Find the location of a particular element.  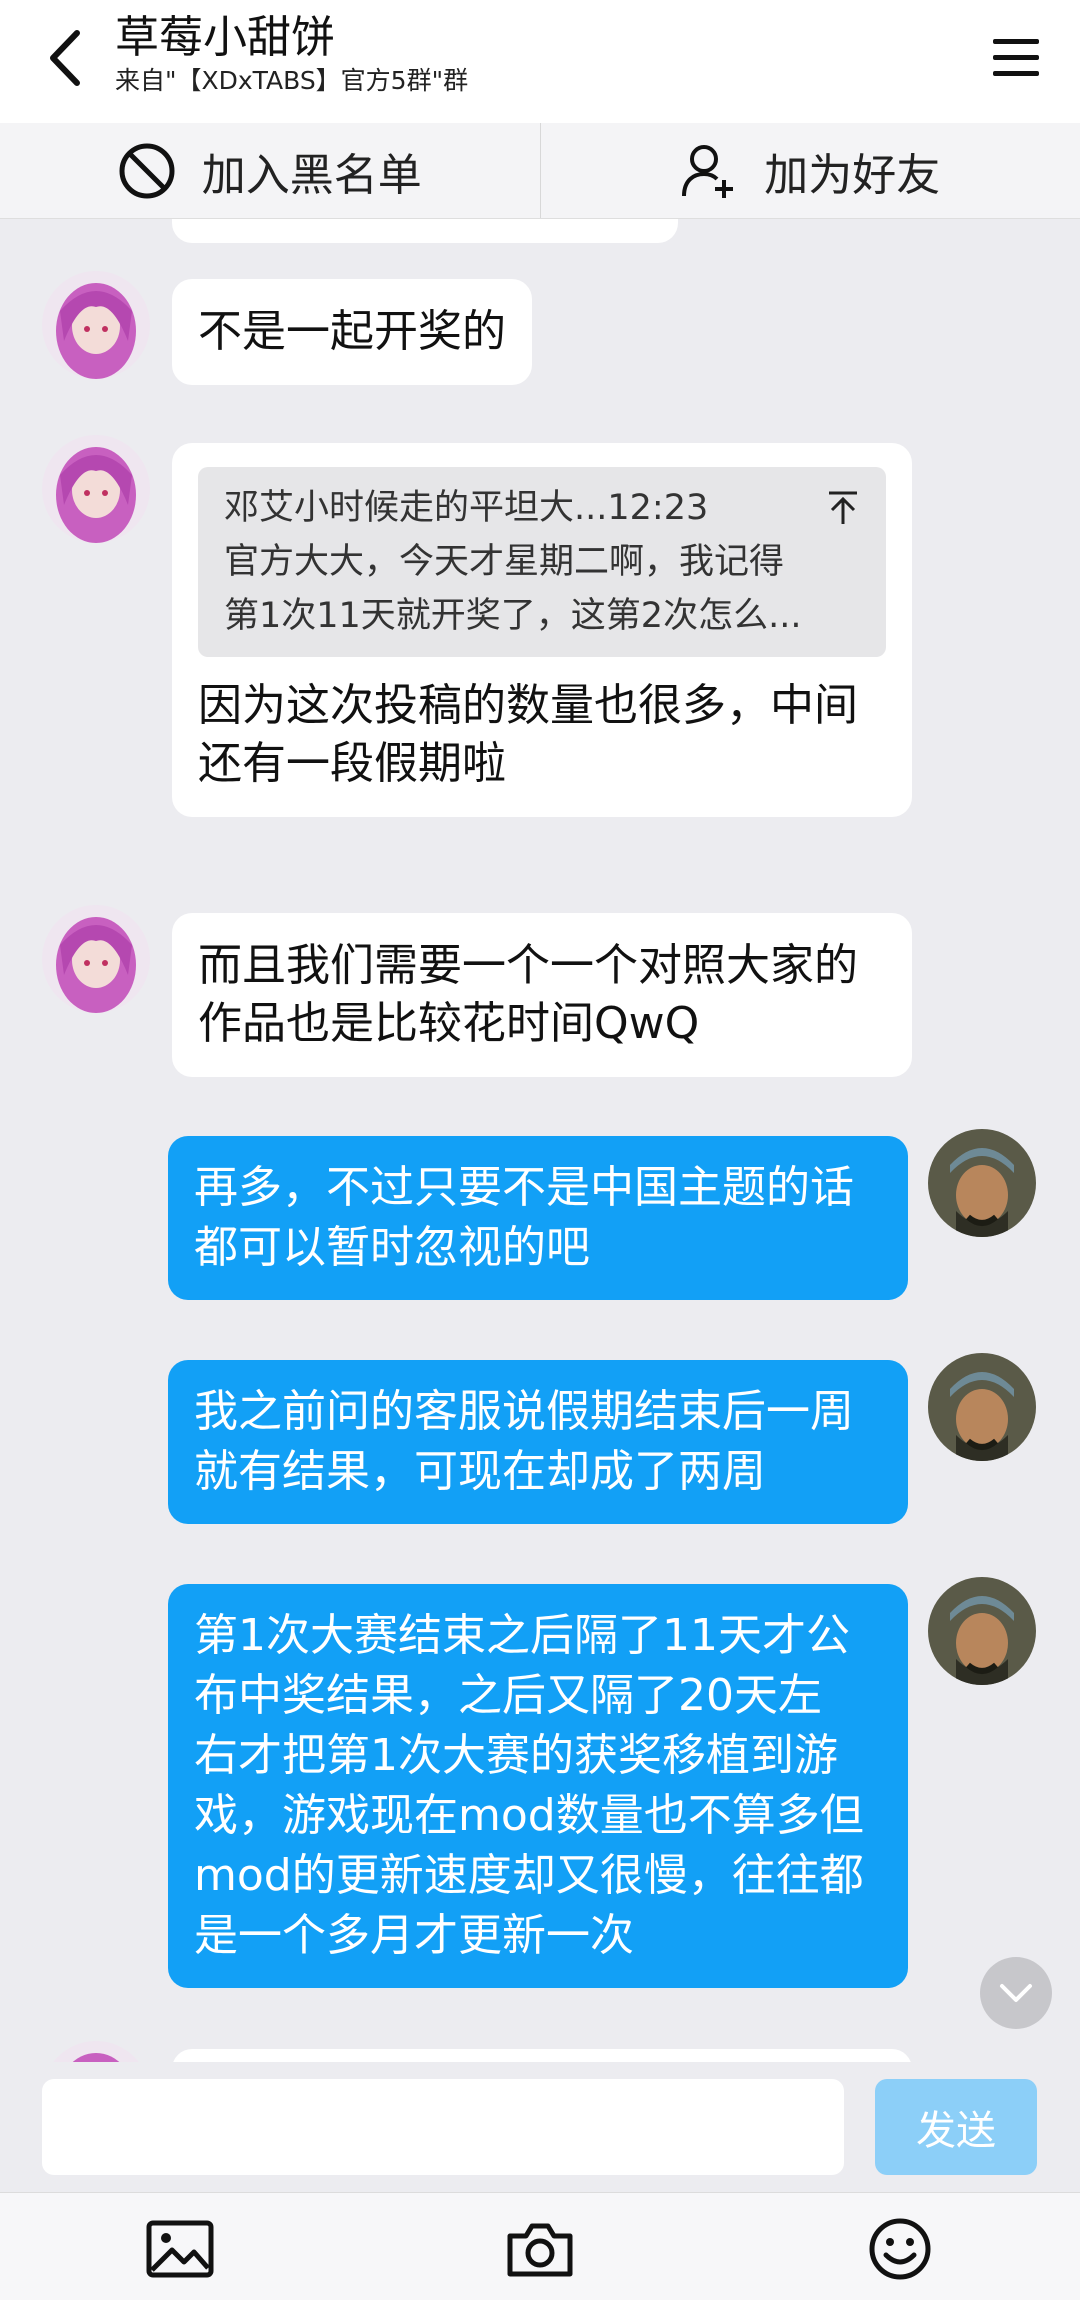

message-text-line: mod的更新速度却又很慢，往往都 is located at coordinates (529, 1875).